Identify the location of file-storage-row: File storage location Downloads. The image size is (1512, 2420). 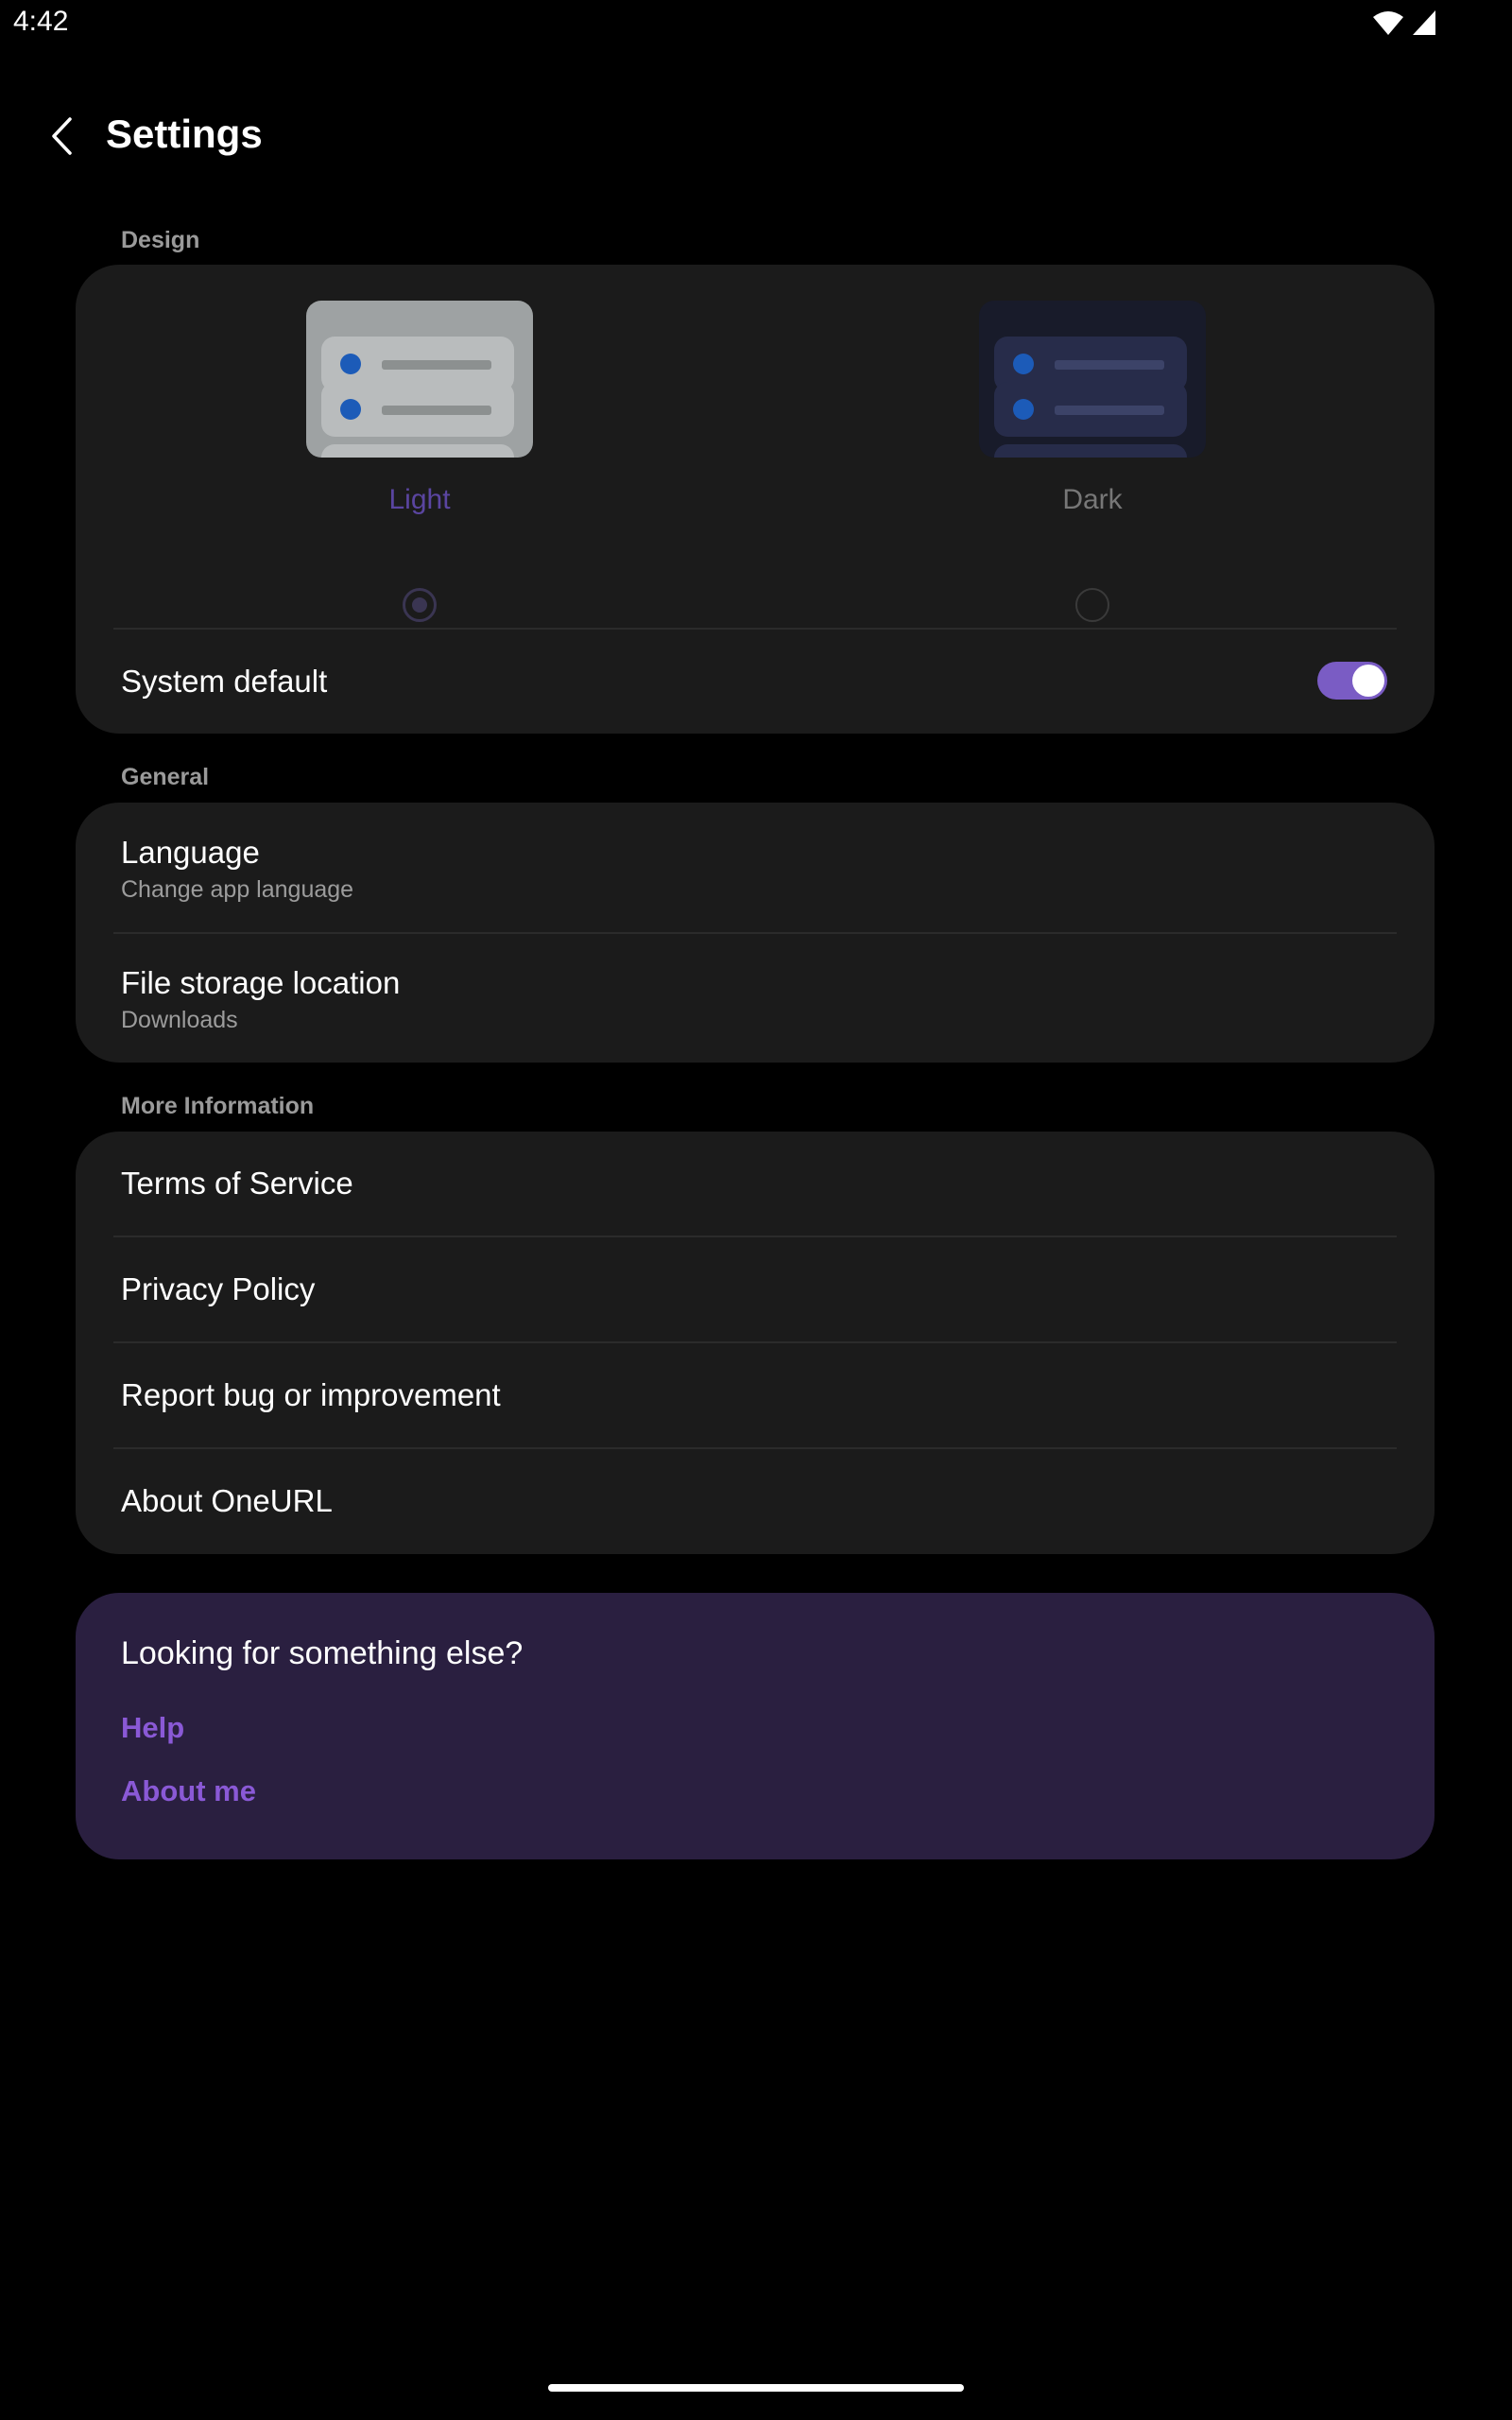
(755, 998).